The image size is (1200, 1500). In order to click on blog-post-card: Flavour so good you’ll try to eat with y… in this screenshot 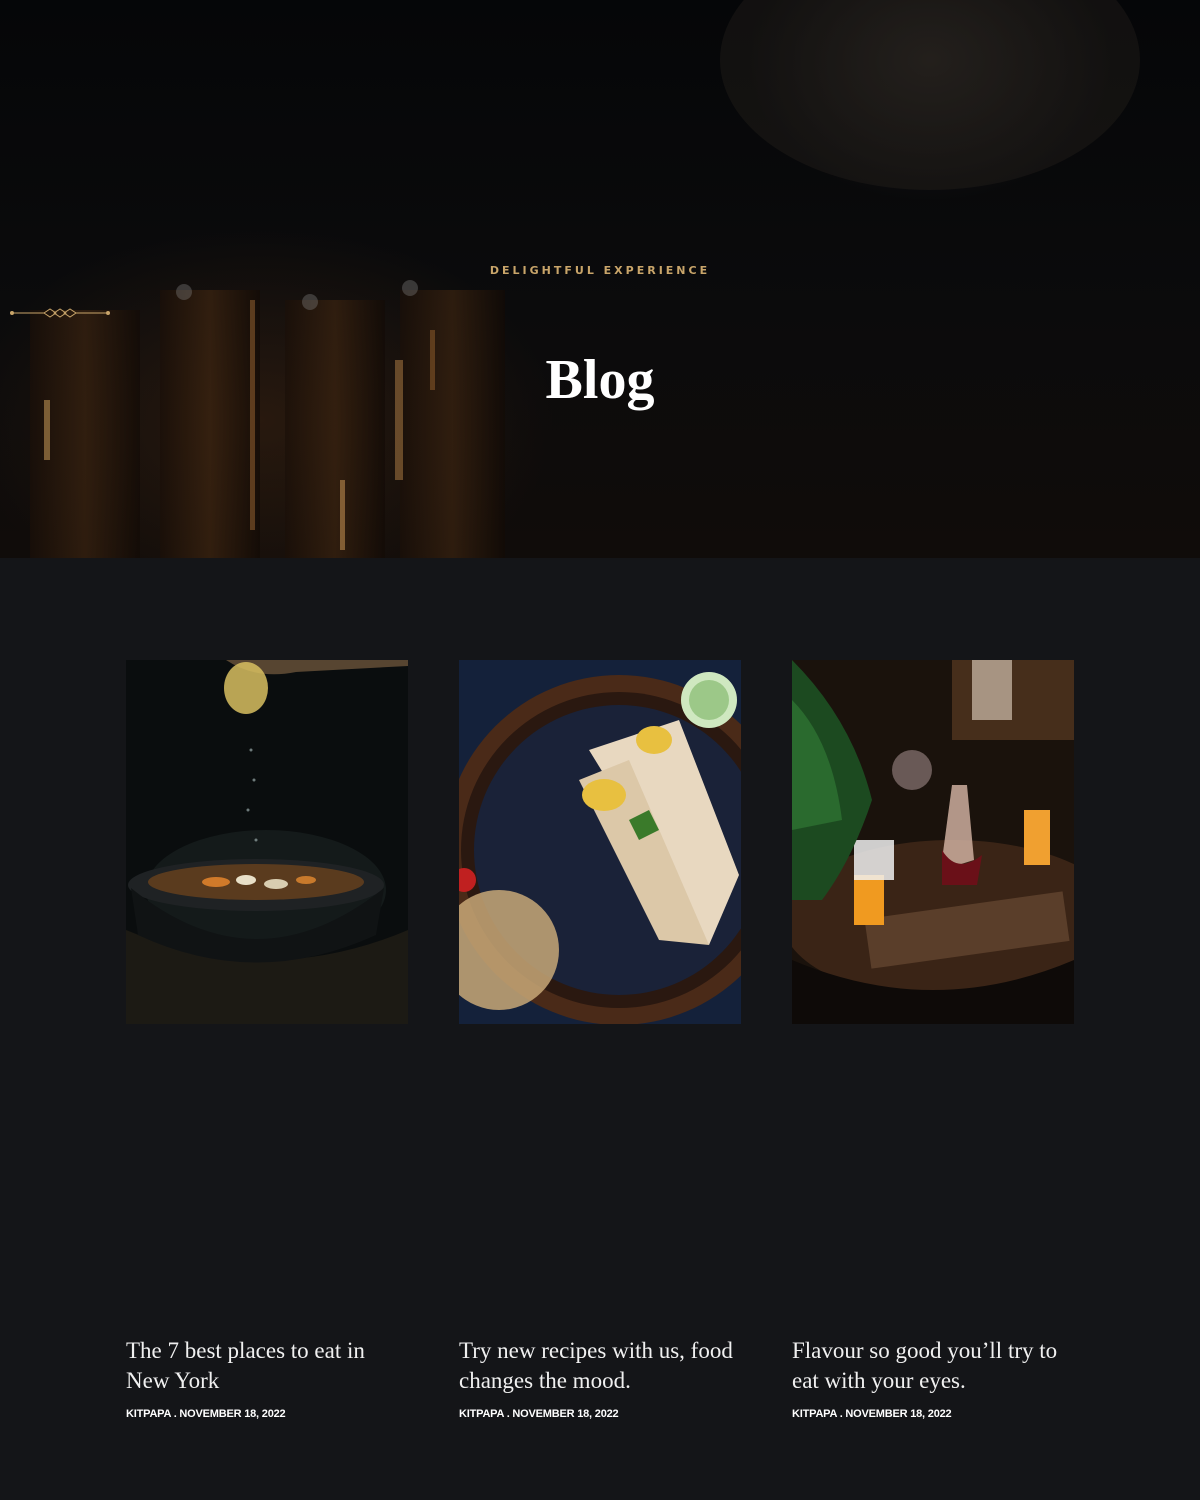, I will do `click(933, 1040)`.